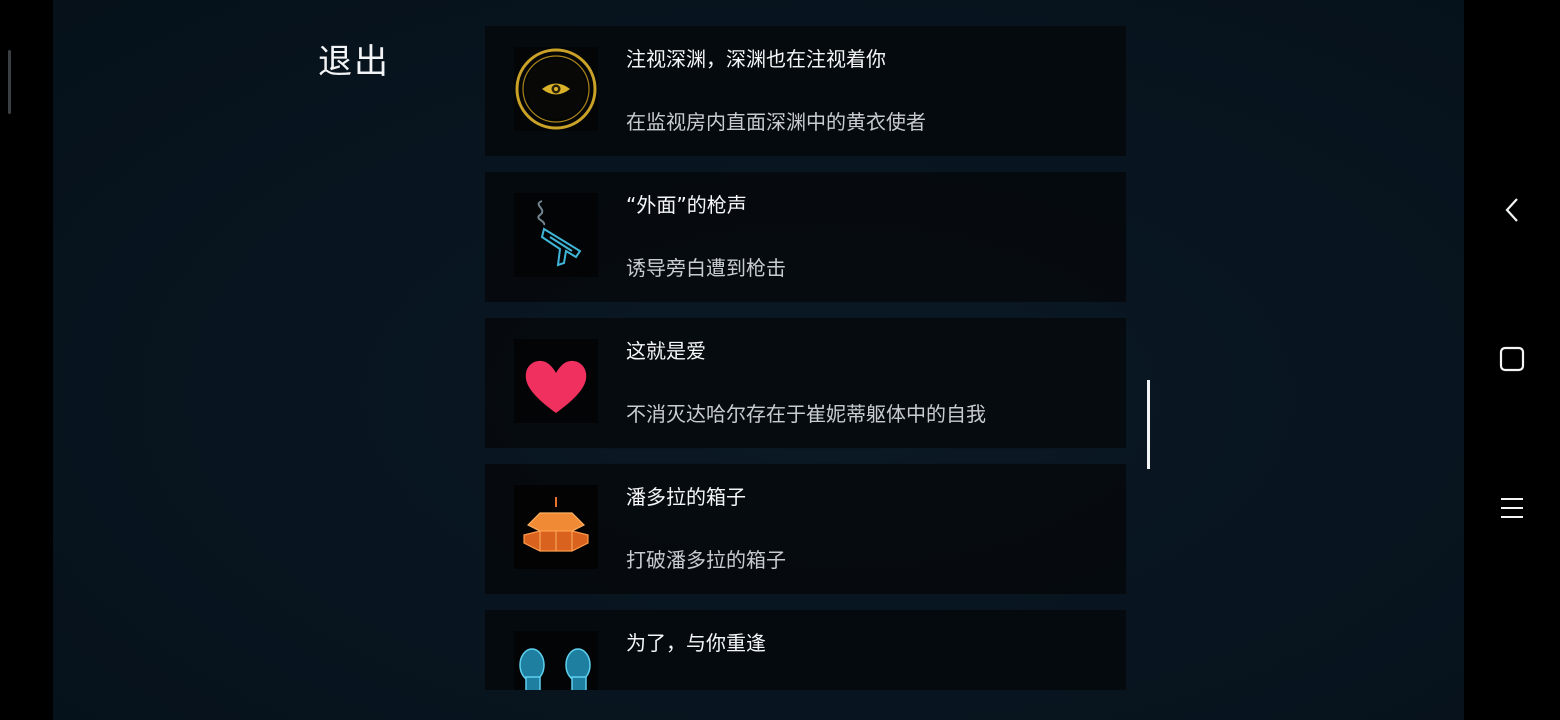 The height and width of the screenshot is (720, 1560). I want to click on achievement-title: 潘多拉的箱子, so click(686, 497).